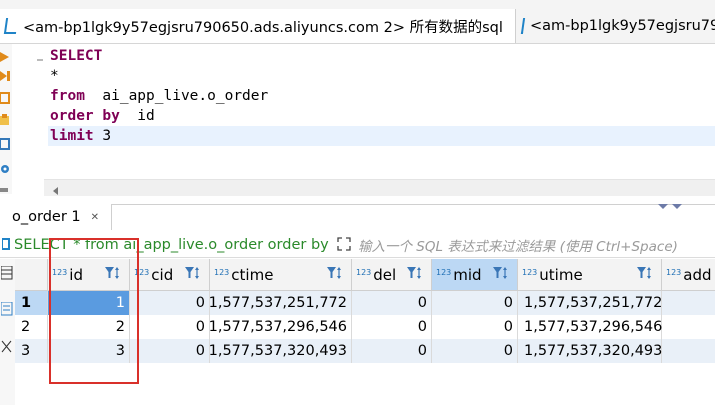 Image resolution: width=715 pixels, height=405 pixels. I want to click on execute-script-icon, so click(5, 76).